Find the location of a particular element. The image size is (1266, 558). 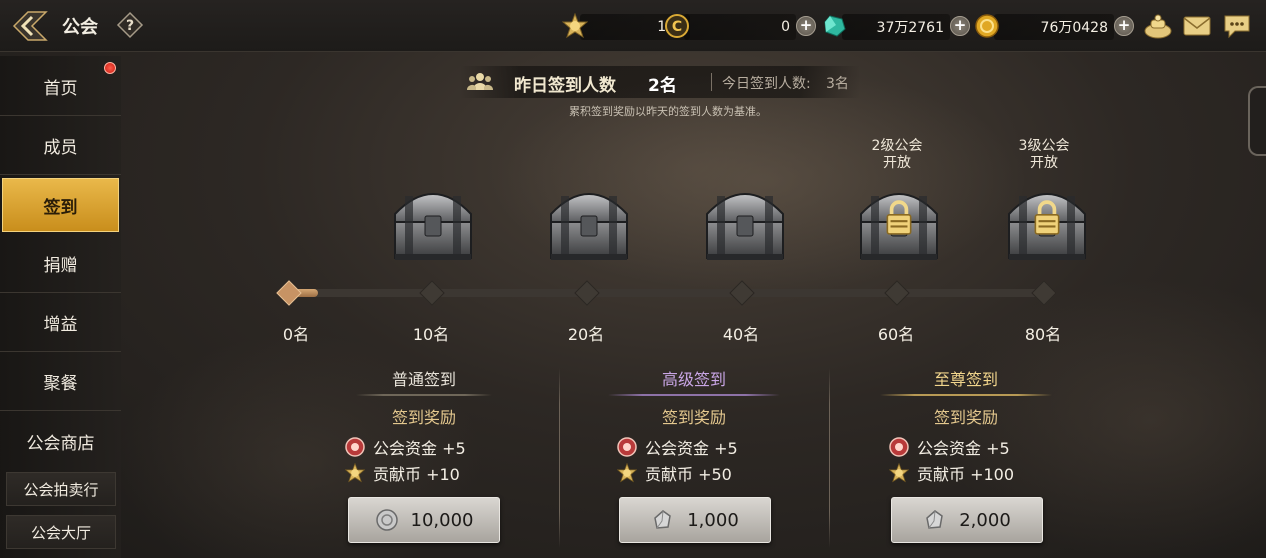

sidebar-item-label: 捐赠 is located at coordinates (60, 266).